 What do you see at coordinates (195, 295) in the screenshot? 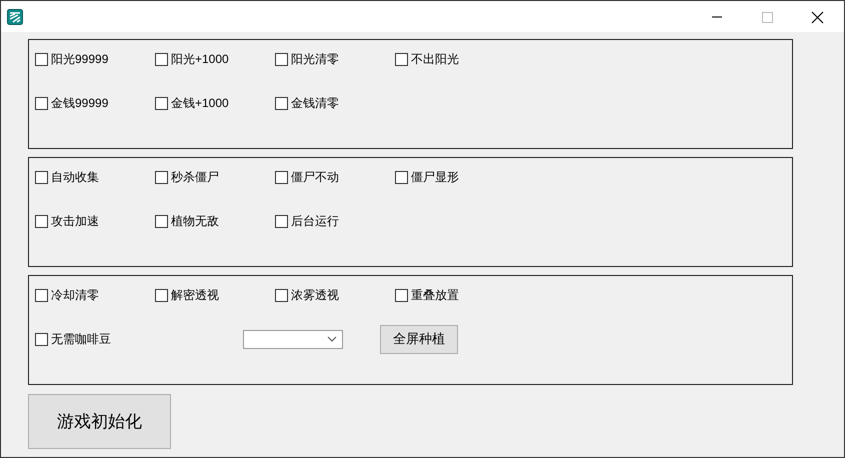
I see `checkbox-label: 解密透视` at bounding box center [195, 295].